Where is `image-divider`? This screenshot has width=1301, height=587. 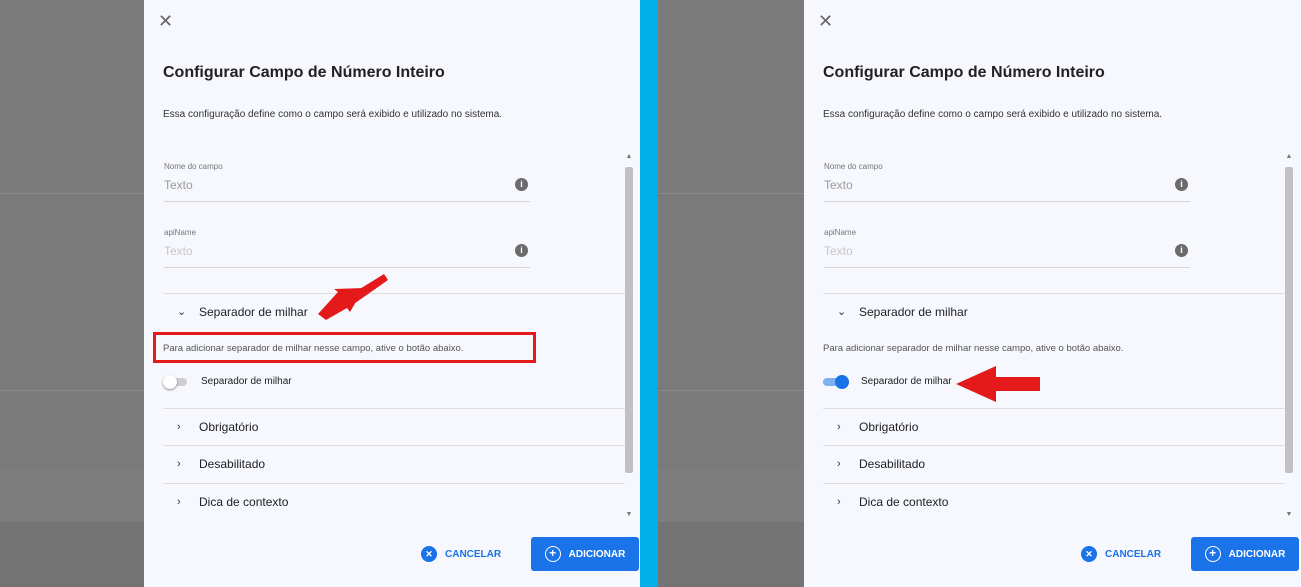
image-divider is located at coordinates (649, 293).